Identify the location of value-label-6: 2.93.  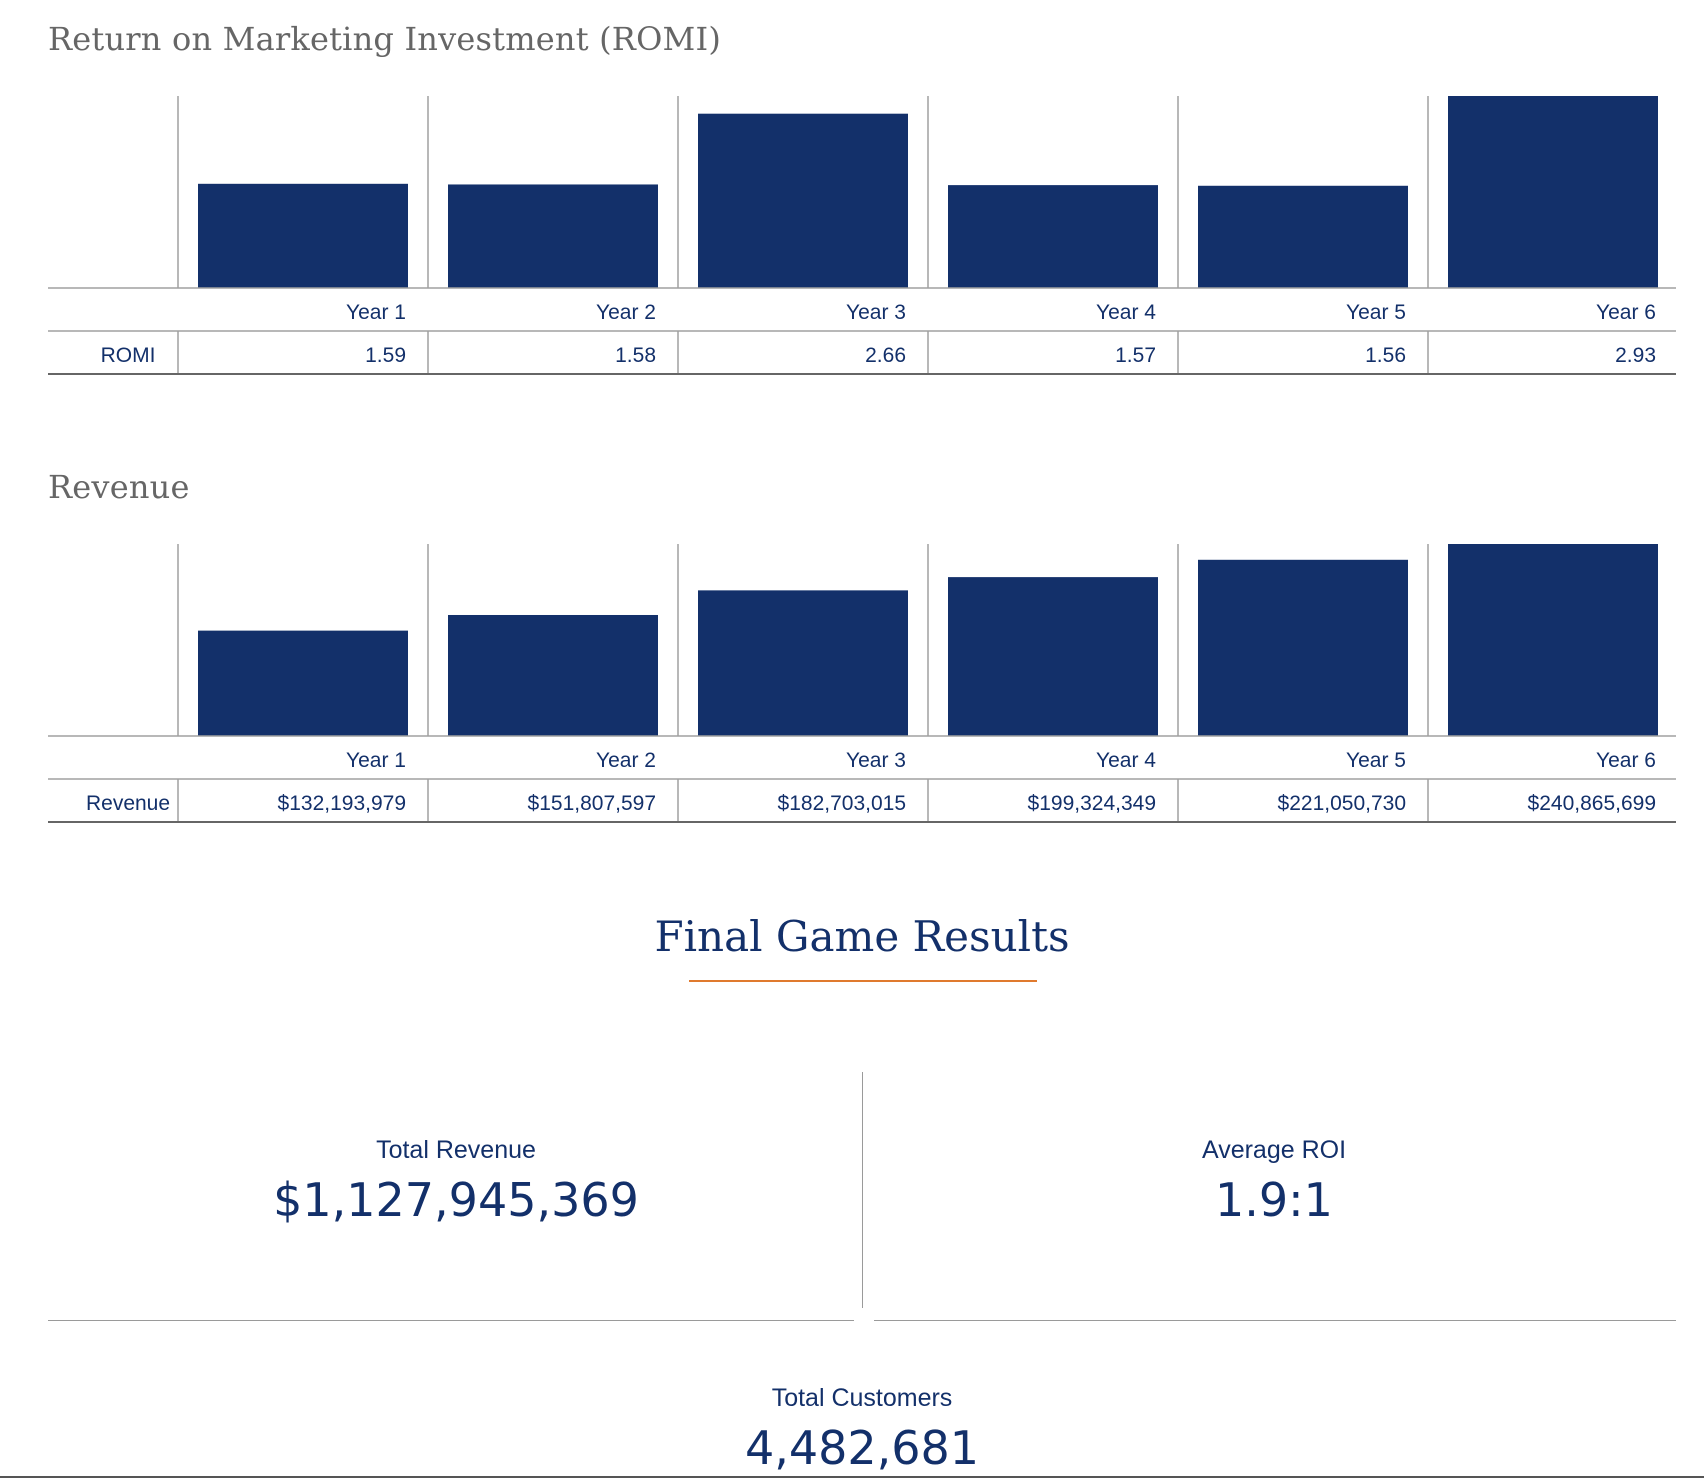
(1635, 355).